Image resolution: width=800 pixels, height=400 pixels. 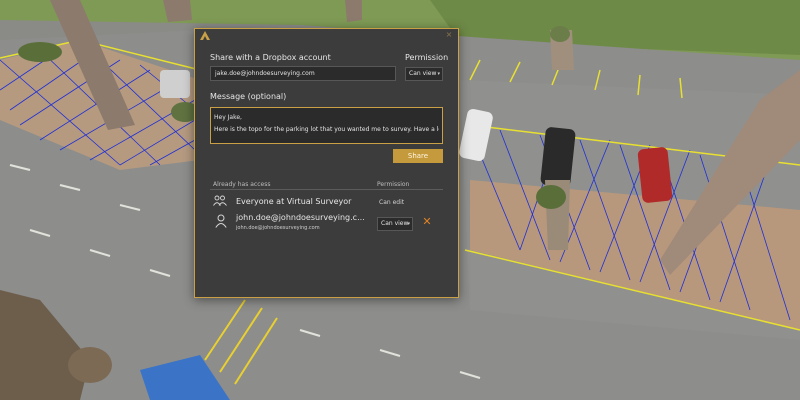 I want to click on user-icon, so click(x=221, y=221).